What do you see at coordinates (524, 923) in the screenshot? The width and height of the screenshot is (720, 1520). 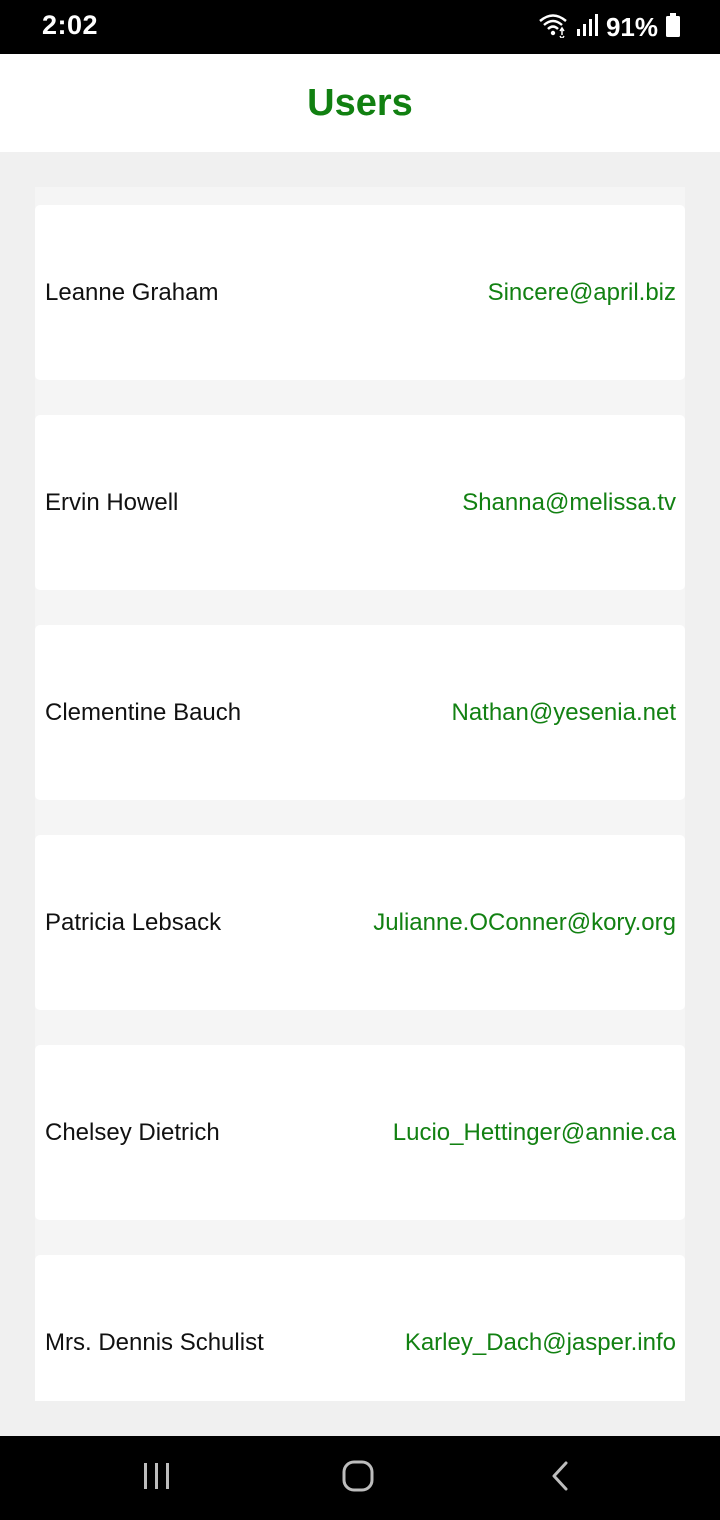 I see `user-email: Julianne.OConner@kory.org` at bounding box center [524, 923].